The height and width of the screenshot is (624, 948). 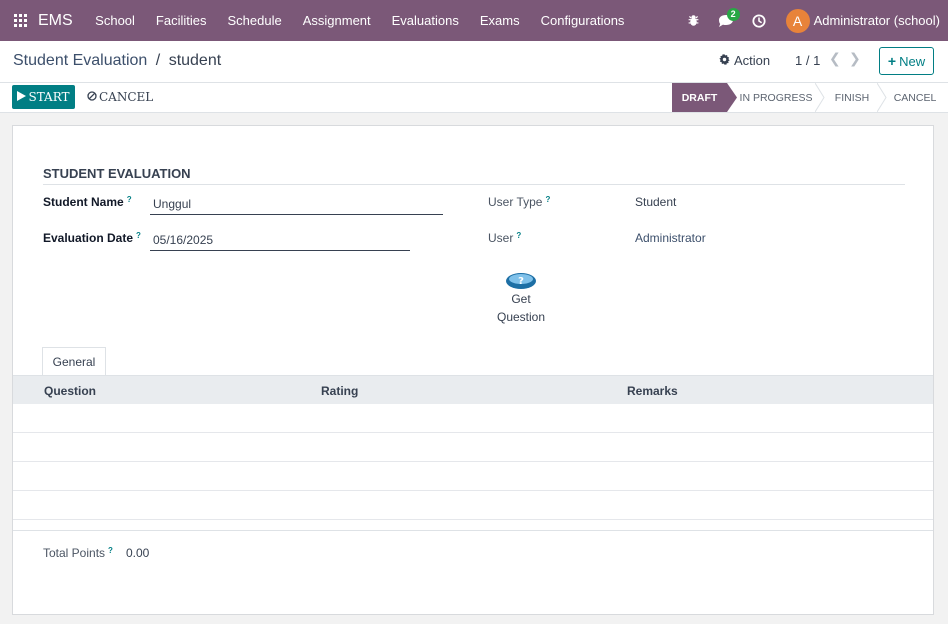 What do you see at coordinates (339, 391) in the screenshot?
I see `column-rating: Rating` at bounding box center [339, 391].